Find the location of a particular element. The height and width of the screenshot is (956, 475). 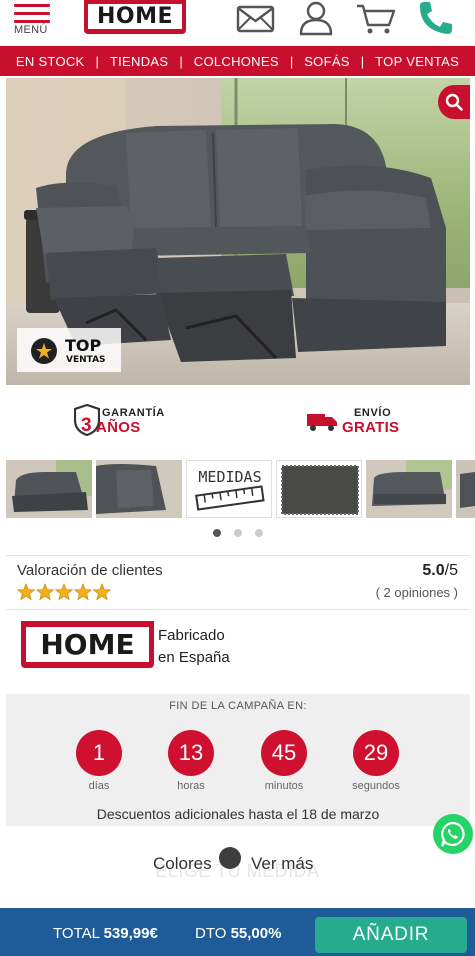

rating-score: 5.0/5 is located at coordinates (440, 571).